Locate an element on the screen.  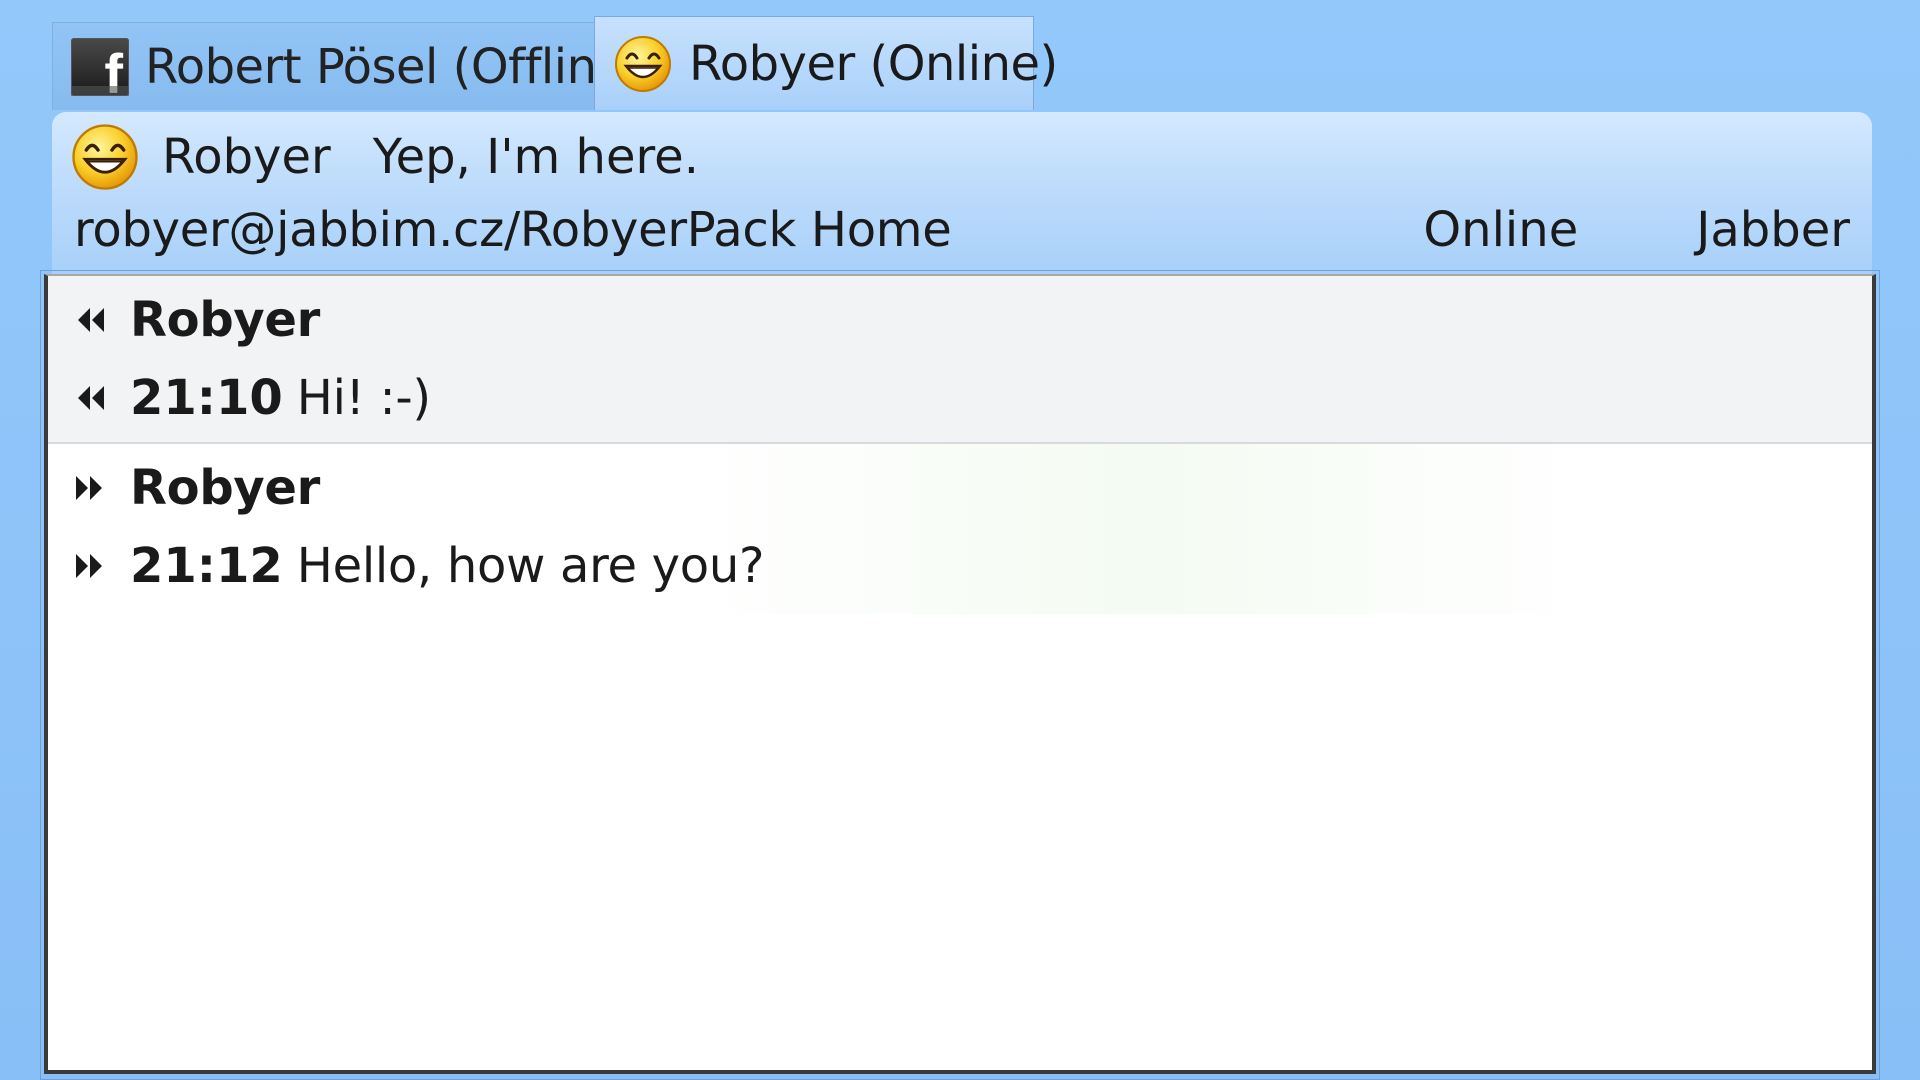
tab-robert-posel: Robert Pösel (Offline) is located at coordinates (348, 66).